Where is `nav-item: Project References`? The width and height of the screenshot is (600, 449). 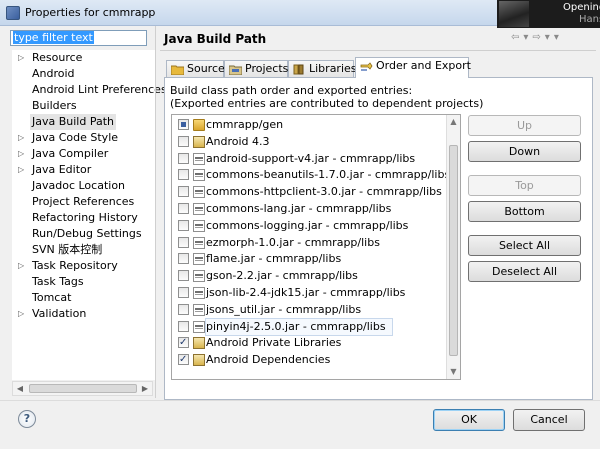
nav-item: Project References is located at coordinates (83, 202).